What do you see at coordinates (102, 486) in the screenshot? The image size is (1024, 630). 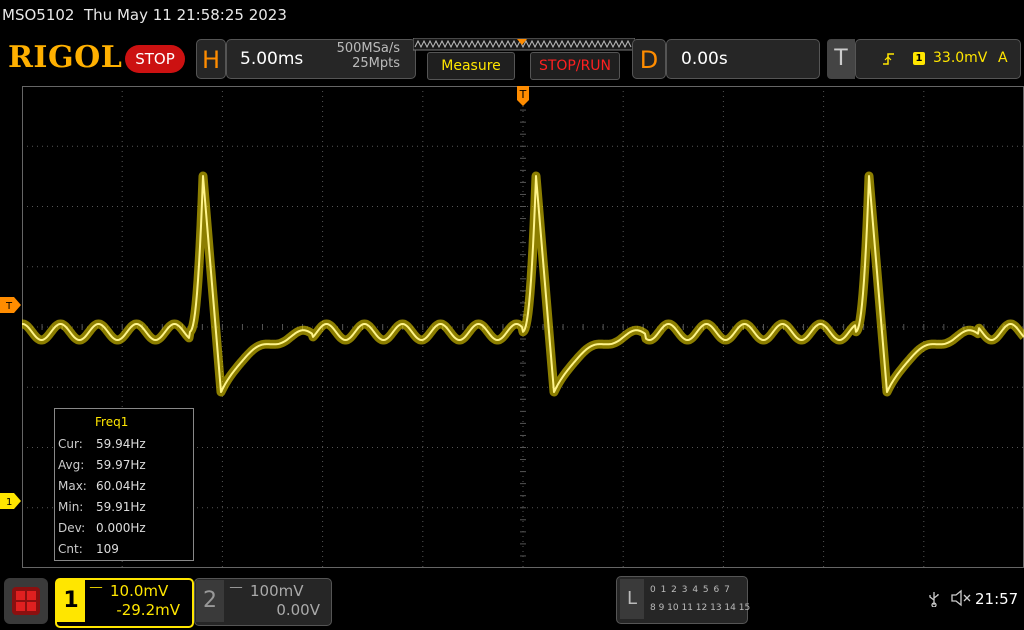 I see `stat-row: Max: 60.04Hz` at bounding box center [102, 486].